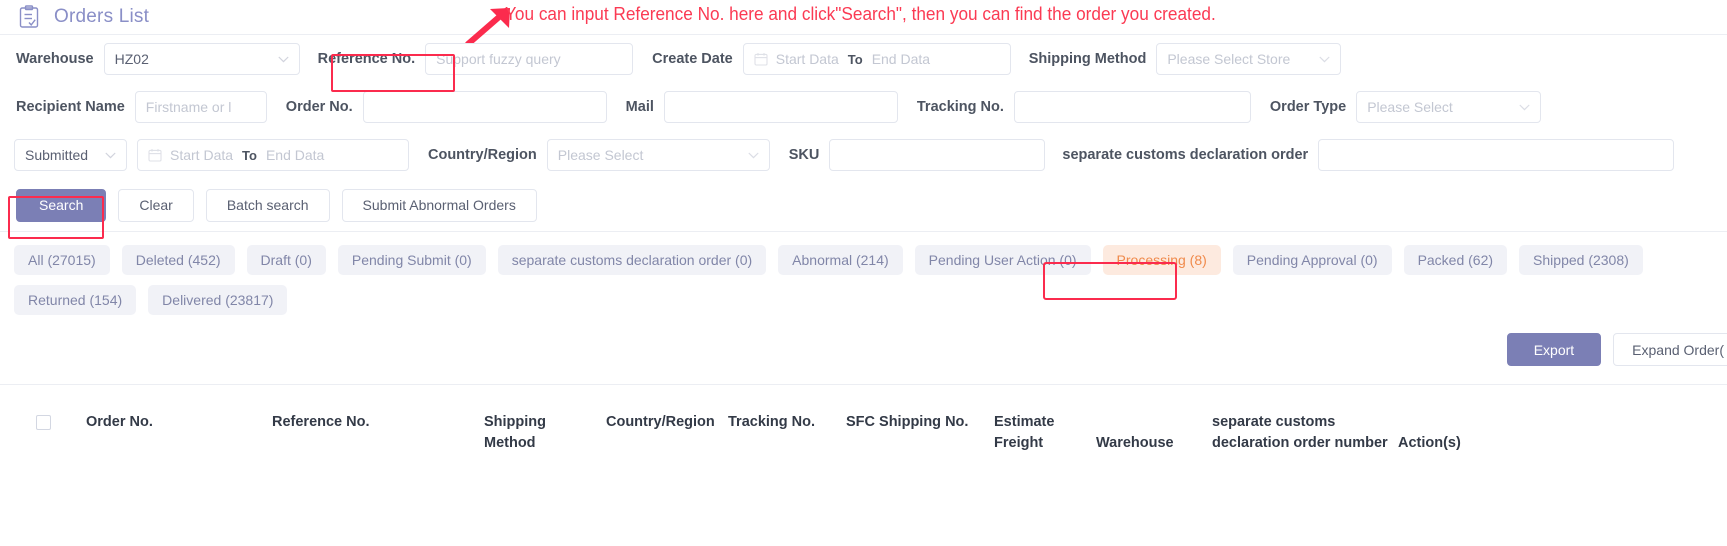 Image resolution: width=1727 pixels, height=546 pixels. Describe the element at coordinates (1002, 260) in the screenshot. I see `status-tab: Pending User Action (0)` at that location.